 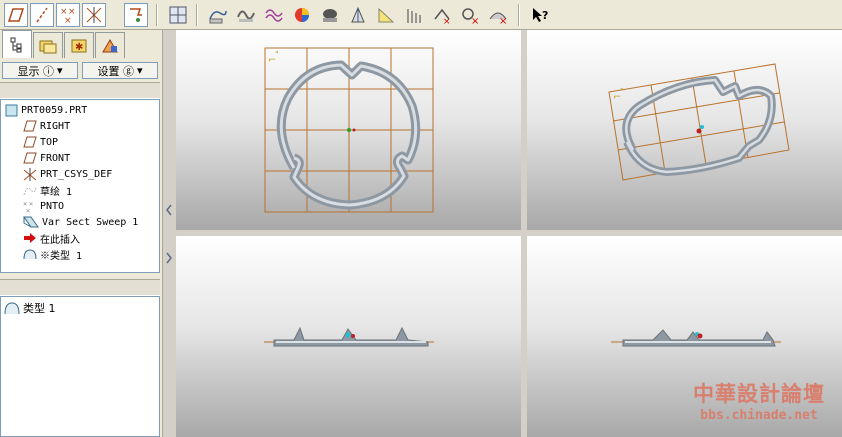 I want to click on ring-model, so click(x=348, y=135).